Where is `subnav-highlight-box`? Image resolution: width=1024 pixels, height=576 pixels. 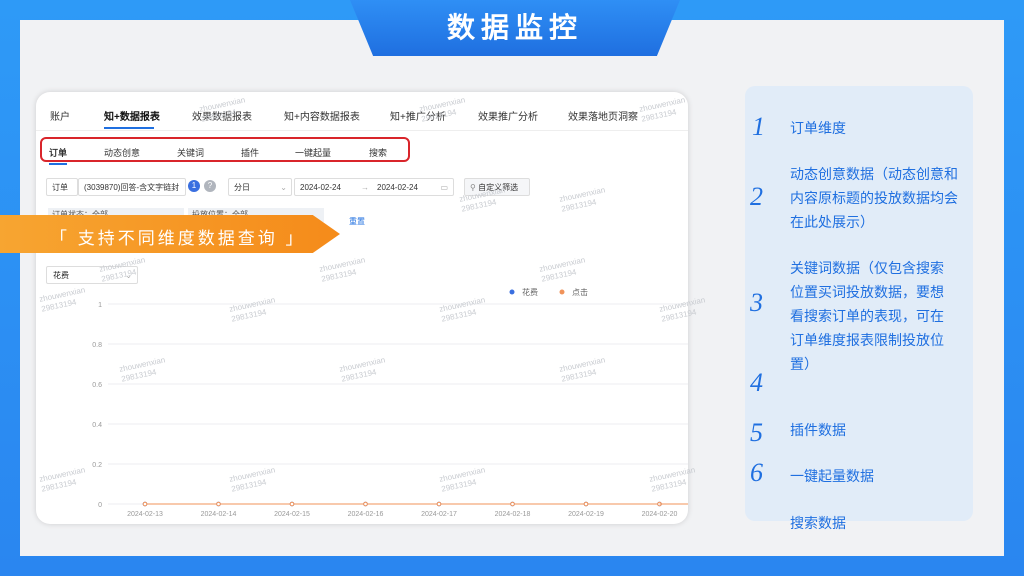
subnav-highlight-box is located at coordinates (225, 149).